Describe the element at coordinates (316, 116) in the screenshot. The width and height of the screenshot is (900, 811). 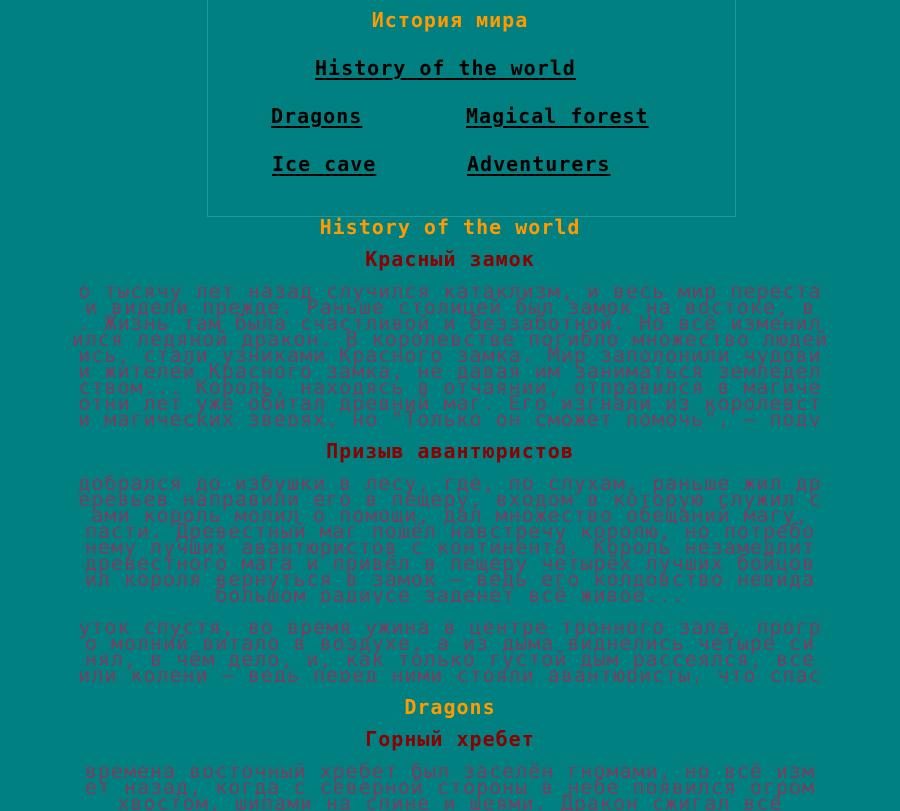
I see `nav-link-dragons: Dragons` at that location.